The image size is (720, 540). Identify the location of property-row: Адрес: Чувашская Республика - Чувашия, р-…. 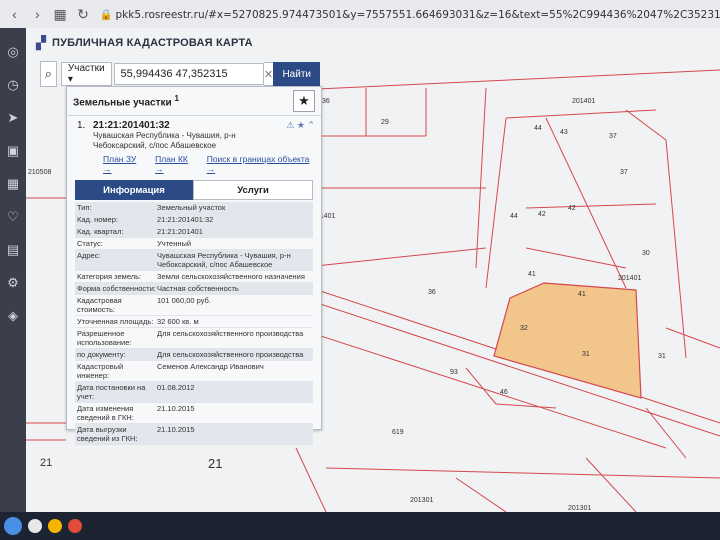
(194, 260).